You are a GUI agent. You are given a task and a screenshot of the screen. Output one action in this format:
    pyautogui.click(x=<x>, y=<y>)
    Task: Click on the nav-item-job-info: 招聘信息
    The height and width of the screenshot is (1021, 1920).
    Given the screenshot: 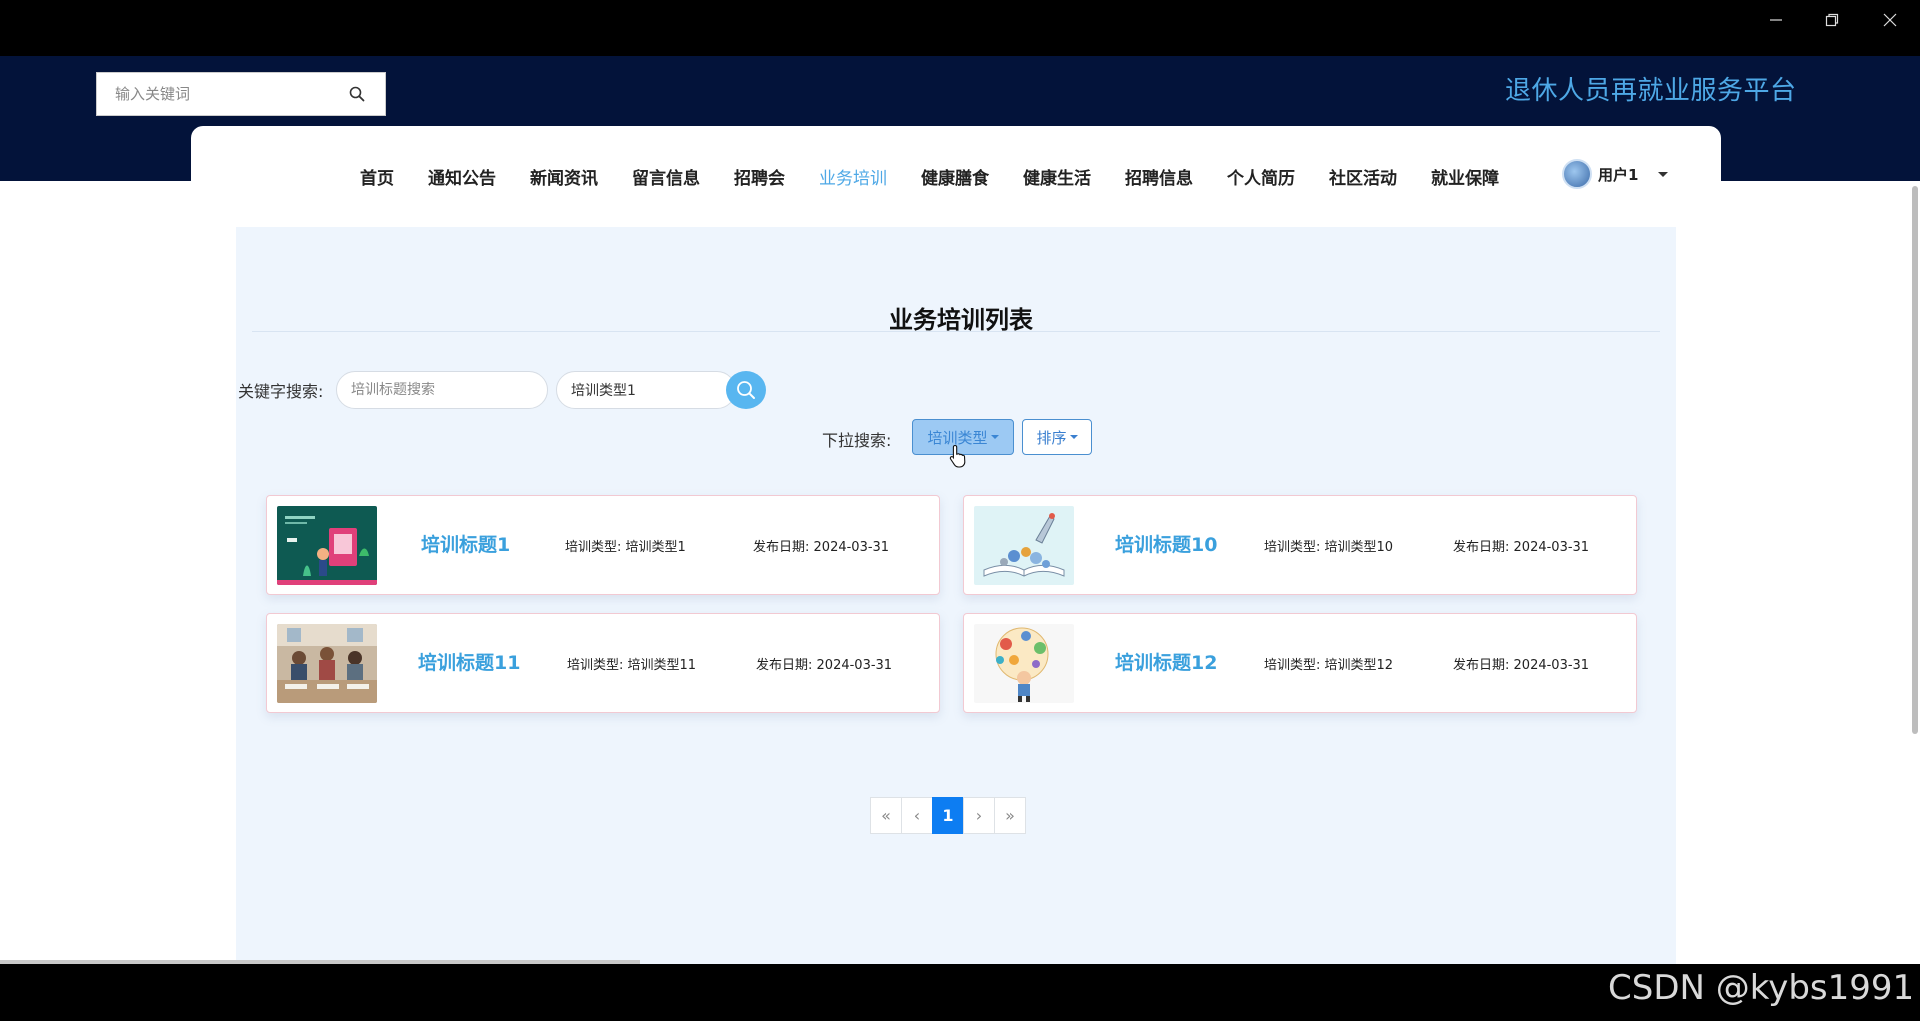 What is the action you would take?
    pyautogui.click(x=1159, y=176)
    